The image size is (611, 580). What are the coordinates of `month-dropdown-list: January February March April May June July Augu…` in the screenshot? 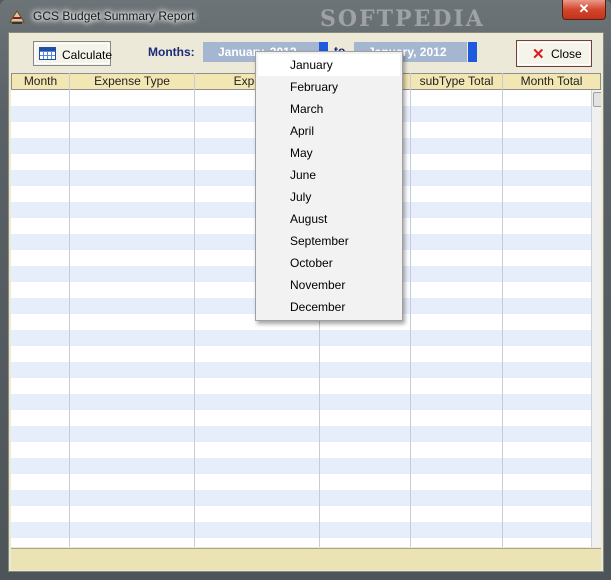 It's located at (329, 186).